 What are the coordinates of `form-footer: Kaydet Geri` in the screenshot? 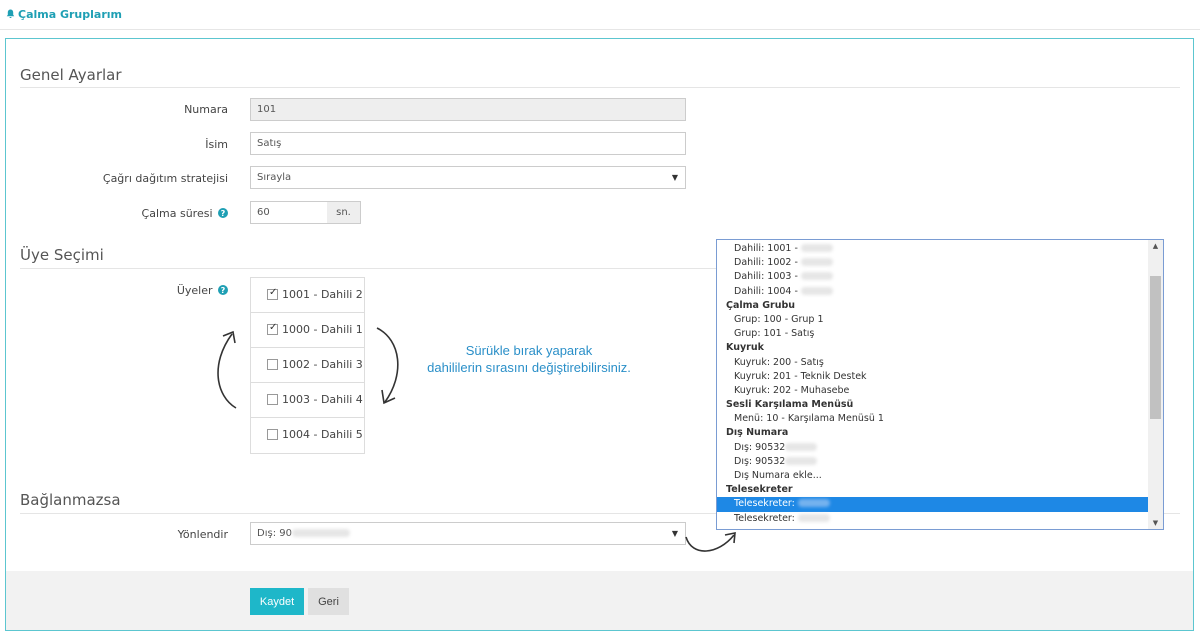 It's located at (599, 600).